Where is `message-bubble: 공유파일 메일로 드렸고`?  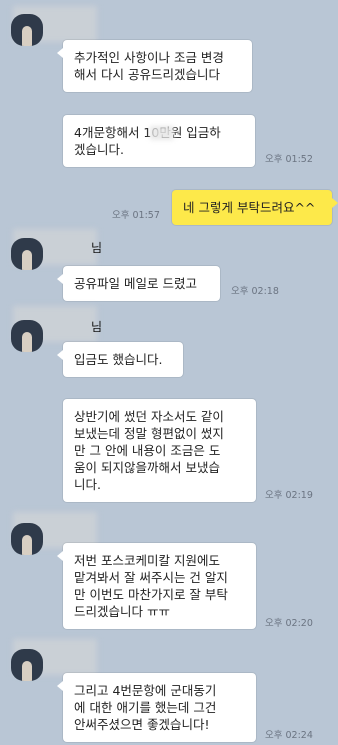
message-bubble: 공유파일 메일로 드렸고 is located at coordinates (138, 283).